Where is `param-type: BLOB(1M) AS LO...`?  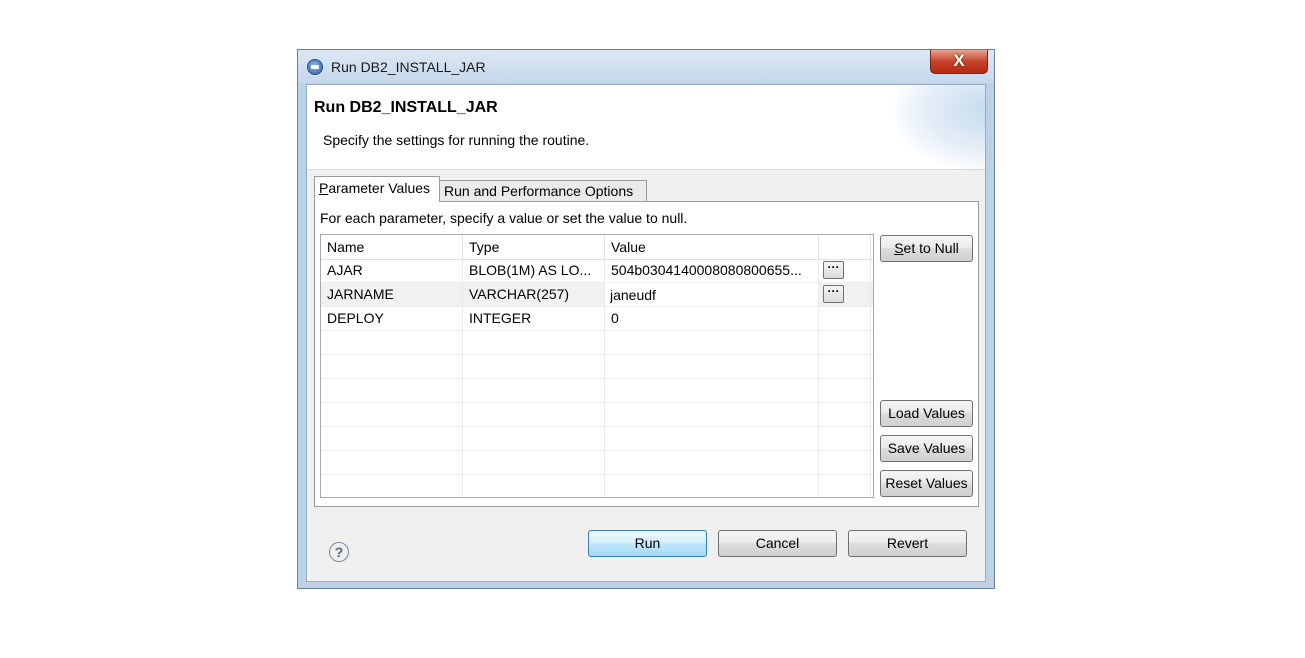
param-type: BLOB(1M) AS LO... is located at coordinates (534, 270).